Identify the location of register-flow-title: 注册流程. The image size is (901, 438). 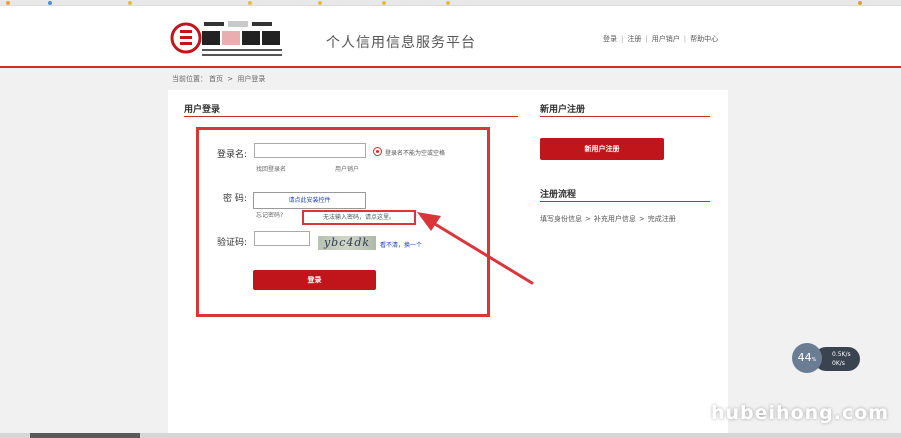
(558, 195).